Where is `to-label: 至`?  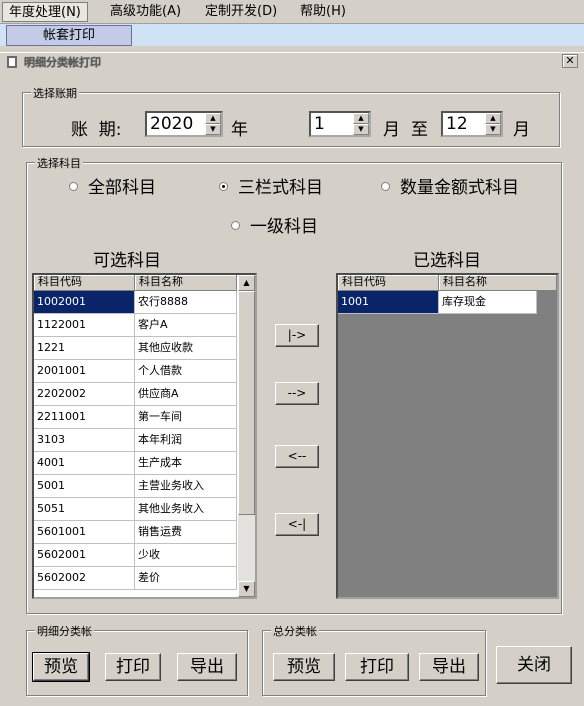 to-label: 至 is located at coordinates (419, 130).